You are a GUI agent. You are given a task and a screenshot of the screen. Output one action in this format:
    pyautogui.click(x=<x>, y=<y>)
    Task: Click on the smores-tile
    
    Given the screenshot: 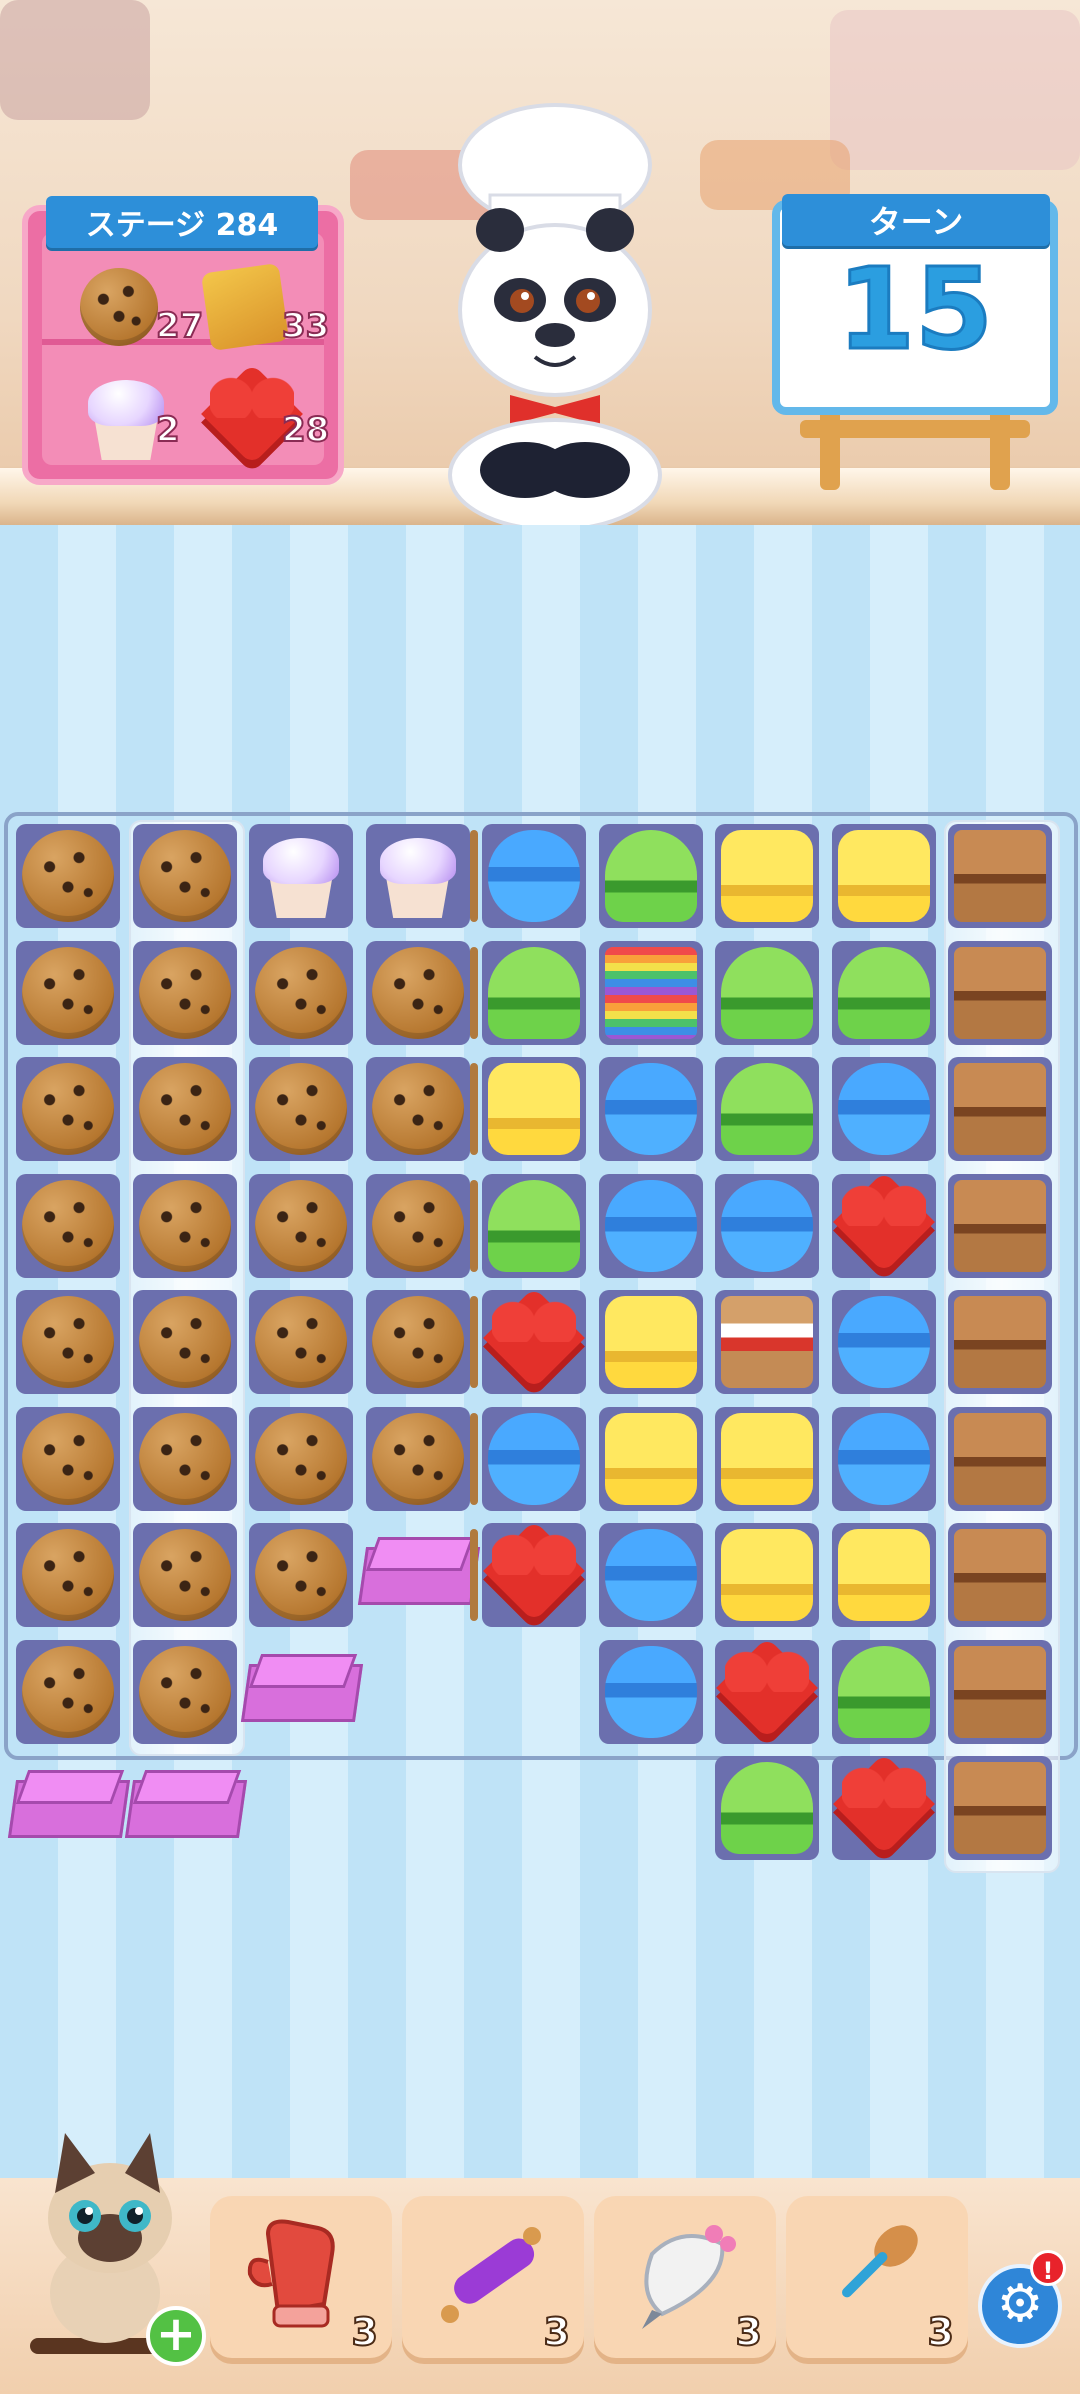 What is the action you would take?
    pyautogui.click(x=767, y=1342)
    